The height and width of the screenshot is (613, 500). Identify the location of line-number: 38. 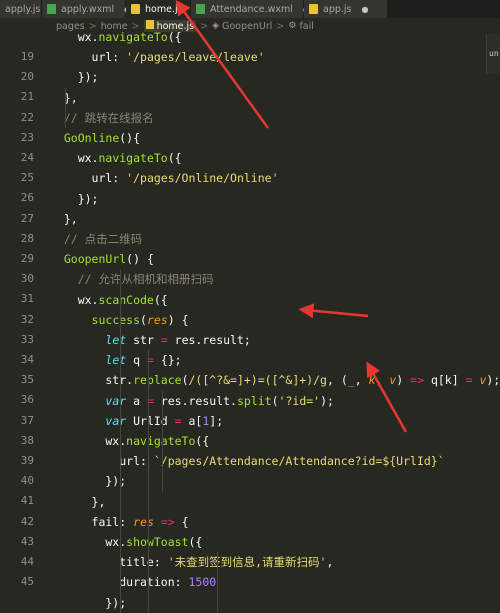
(27, 440).